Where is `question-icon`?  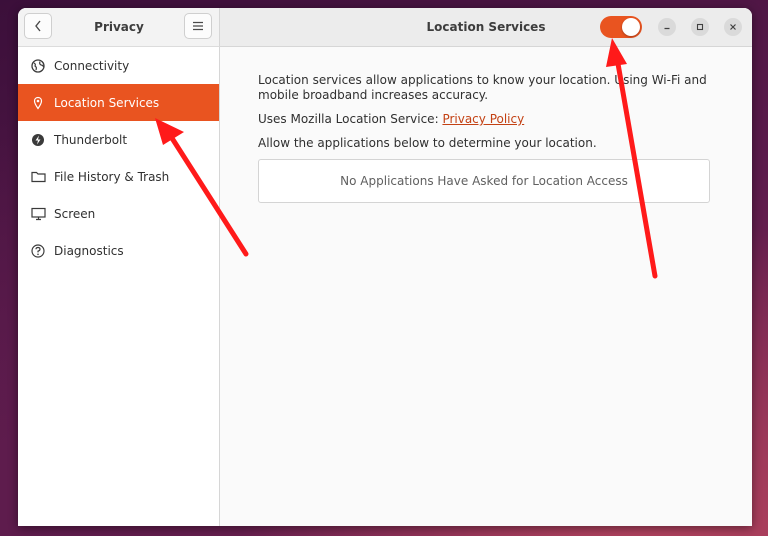 question-icon is located at coordinates (38, 251).